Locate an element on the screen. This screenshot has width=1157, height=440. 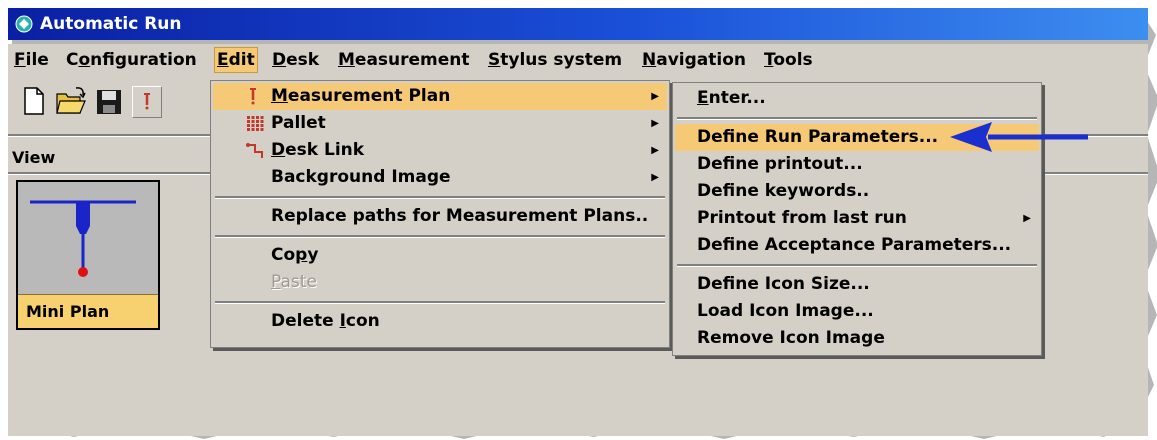
app-icon is located at coordinates (24, 24).